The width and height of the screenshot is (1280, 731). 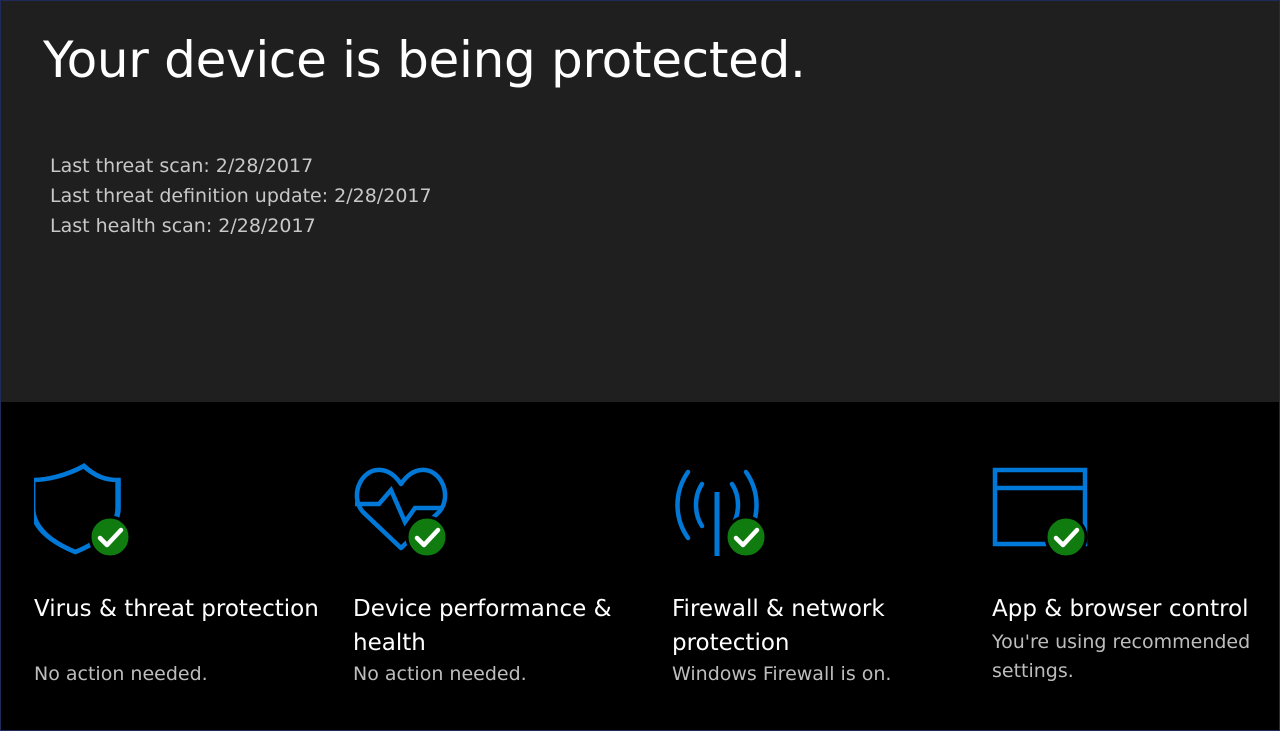 I want to click on firewall-antenna-icon, so click(x=732, y=510).